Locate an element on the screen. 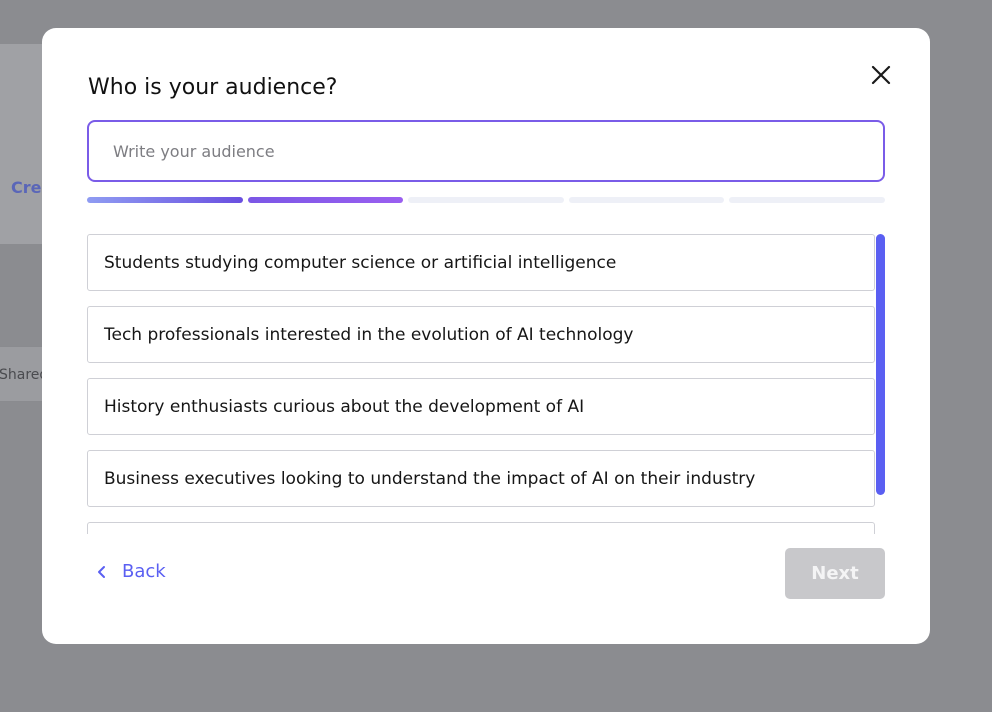 This screenshot has width=992, height=712. audience-input is located at coordinates (486, 151).